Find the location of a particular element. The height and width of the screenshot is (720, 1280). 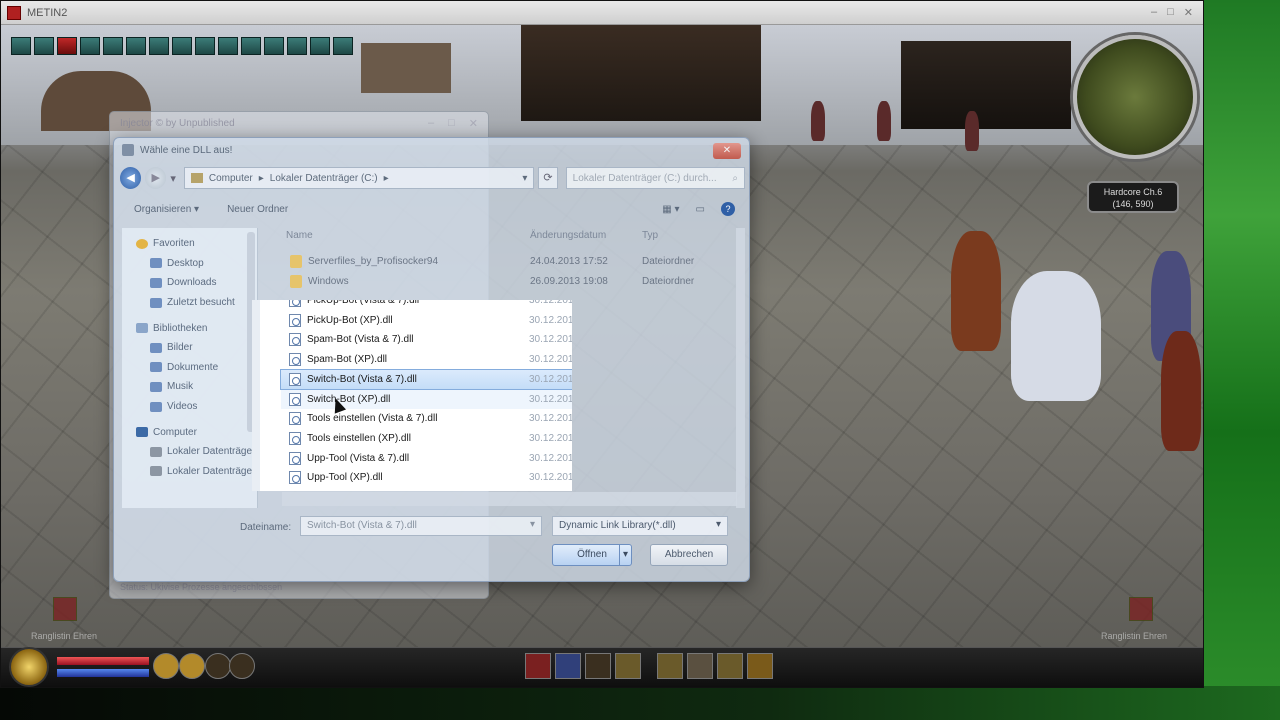

view-options-icon: ▦ ▾ is located at coordinates (670, 209).